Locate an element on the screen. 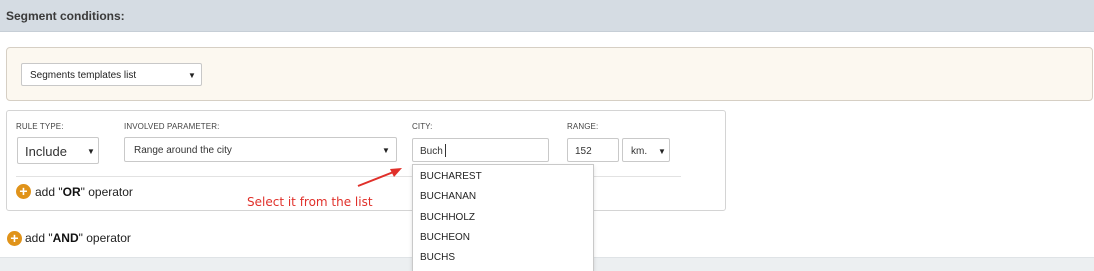 The image size is (1094, 271). city-suggestion: BUCHHOLZ is located at coordinates (503, 216).